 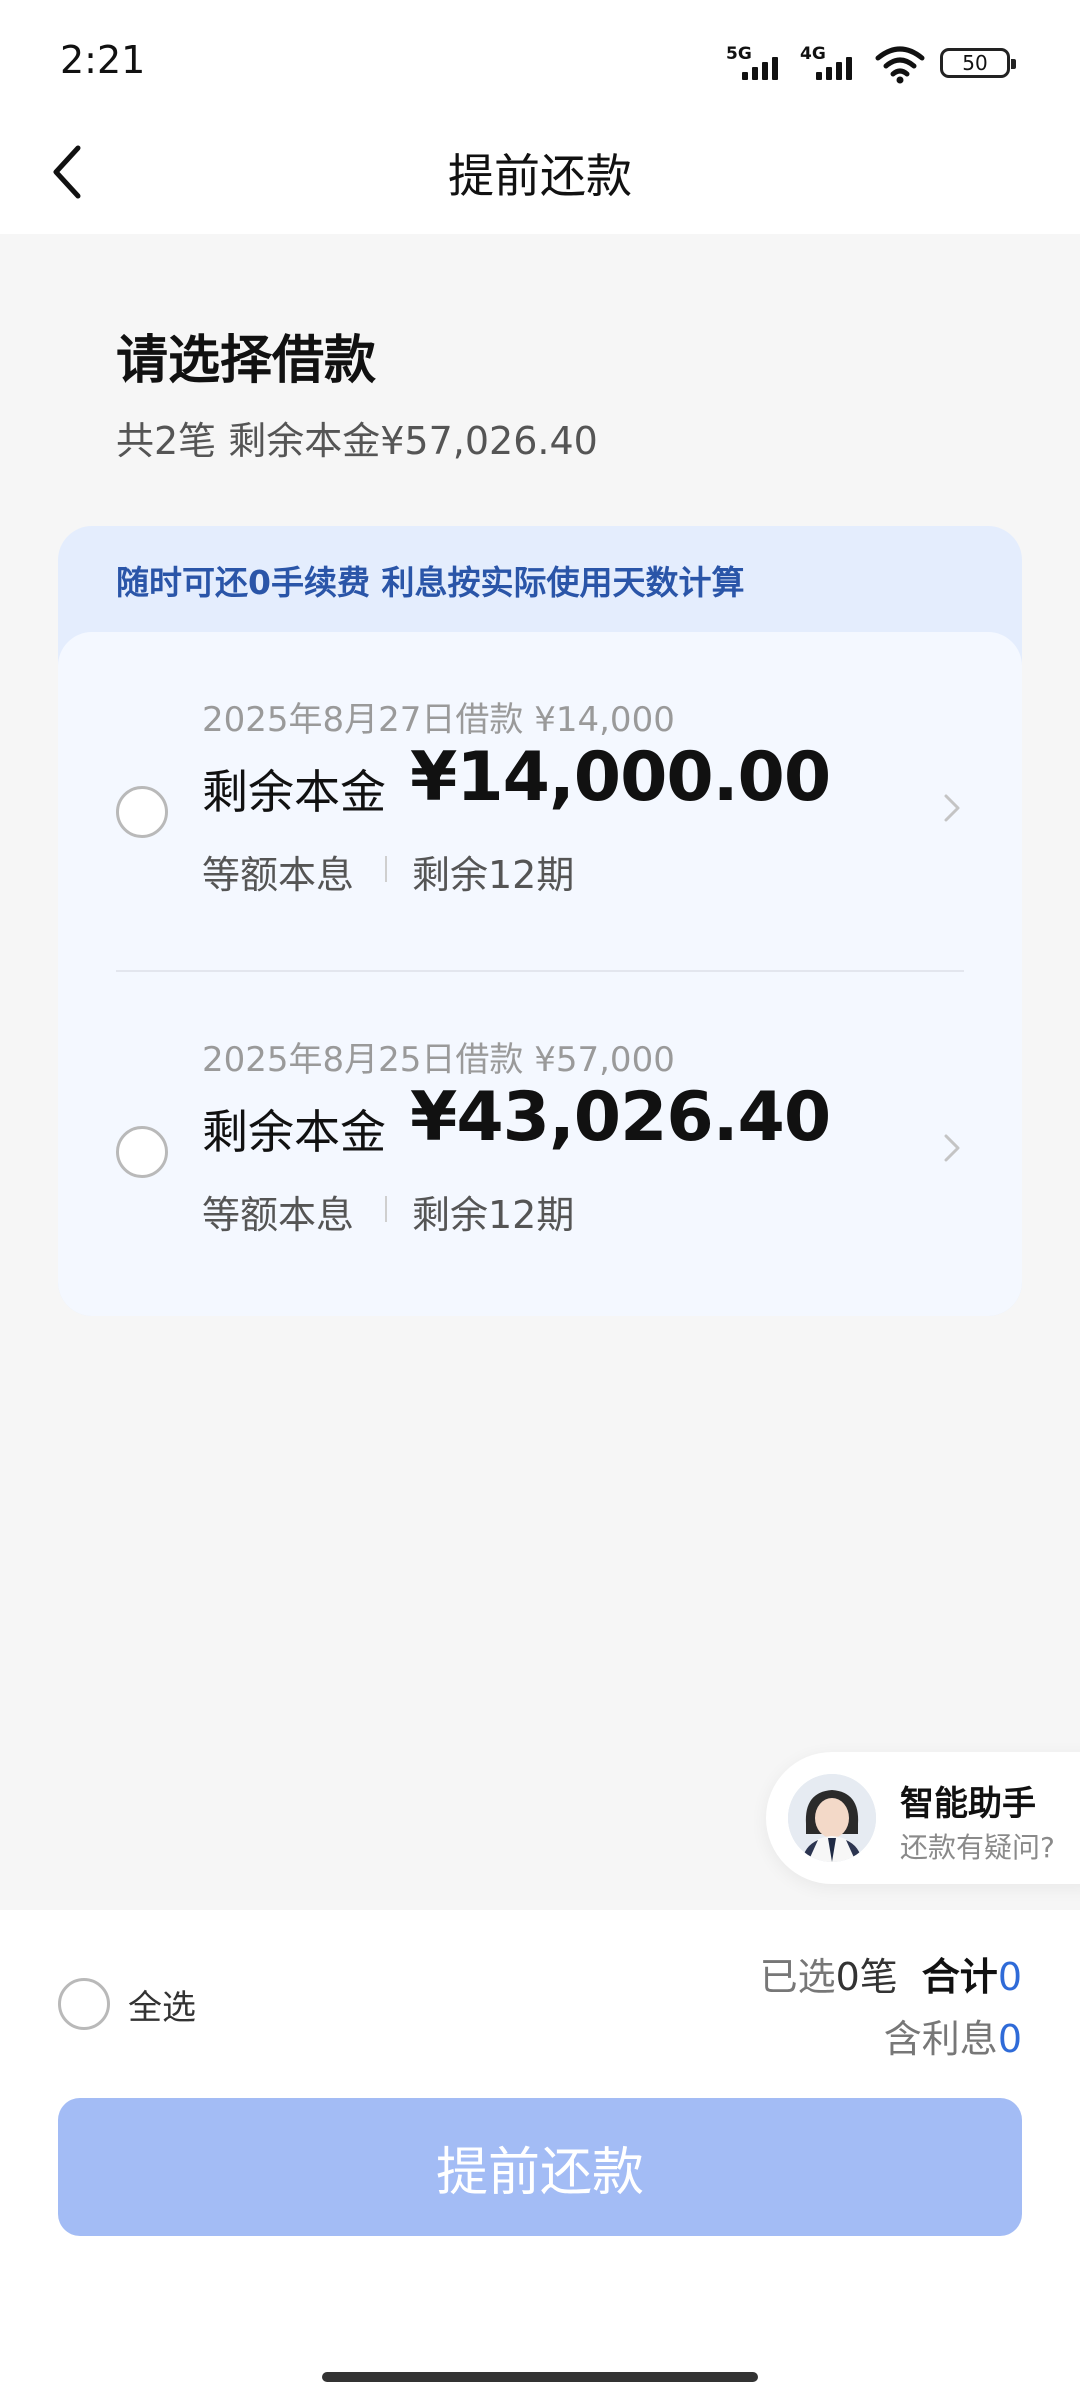 I want to click on interest-value: 0, so click(x=1009, y=2039).